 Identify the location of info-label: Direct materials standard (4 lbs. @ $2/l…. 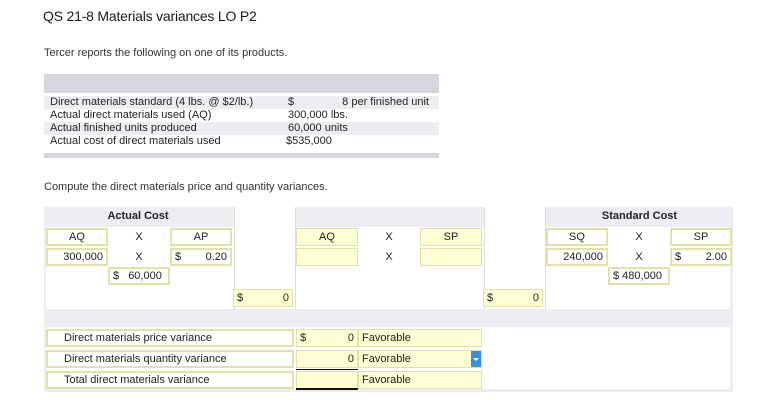
(152, 102).